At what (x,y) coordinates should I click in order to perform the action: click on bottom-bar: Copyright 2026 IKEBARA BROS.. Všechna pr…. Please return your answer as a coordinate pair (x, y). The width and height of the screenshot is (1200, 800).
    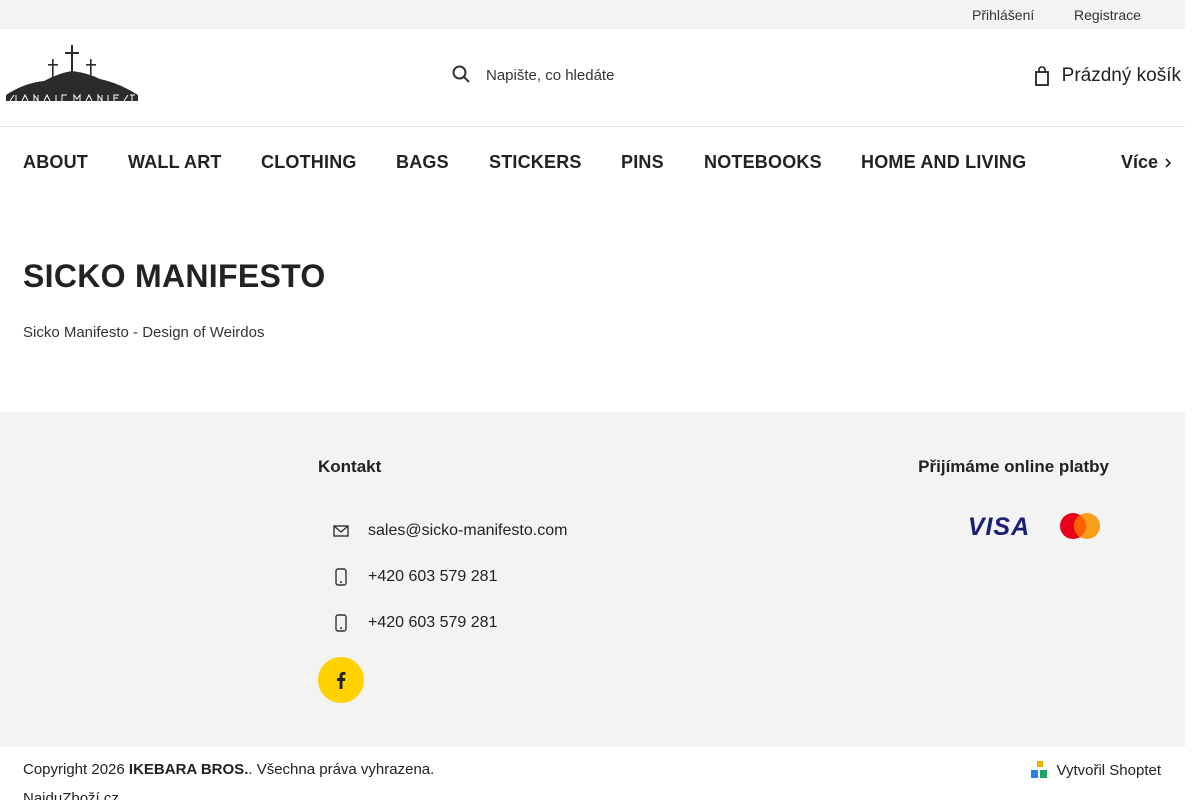
    Looking at the image, I should click on (592, 773).